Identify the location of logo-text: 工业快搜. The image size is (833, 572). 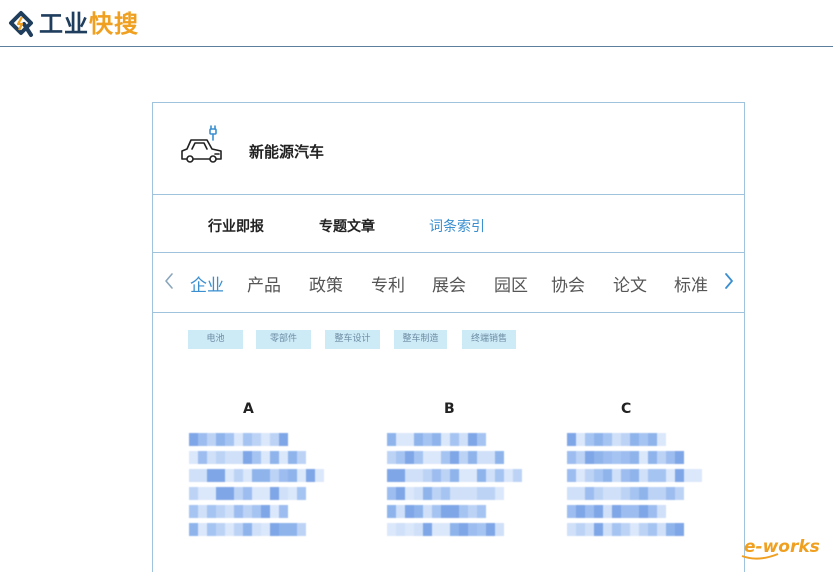
(89, 24).